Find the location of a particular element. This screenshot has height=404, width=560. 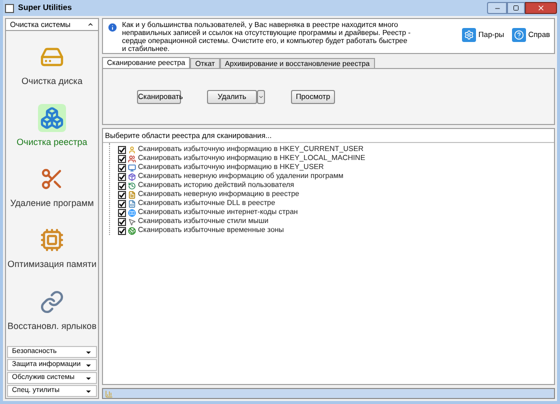

sidebar-item: Удаление программ is located at coordinates (52, 188).